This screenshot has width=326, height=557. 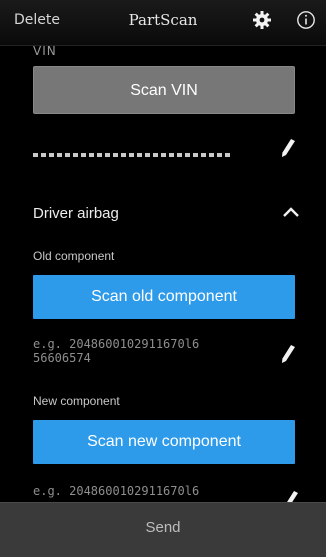 I want to click on old-component-placeholder-line1: e.g. 2048600102911670l6, so click(x=116, y=344).